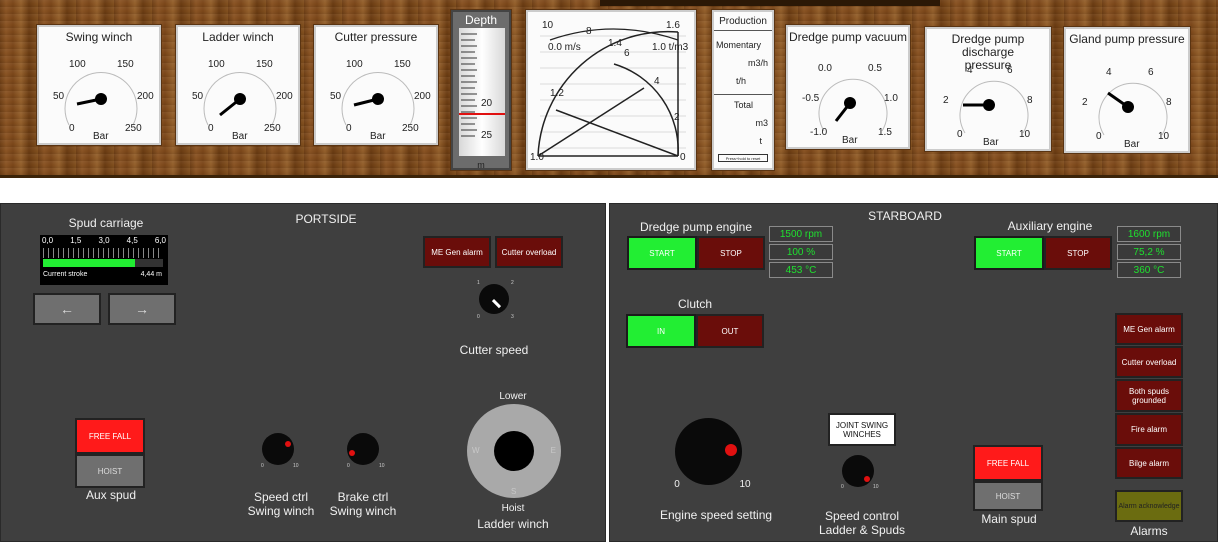 The height and width of the screenshot is (542, 1218). Describe the element at coordinates (1050, 226) in the screenshot. I see `auxiliary-engine-label: Auxiliary engine` at that location.